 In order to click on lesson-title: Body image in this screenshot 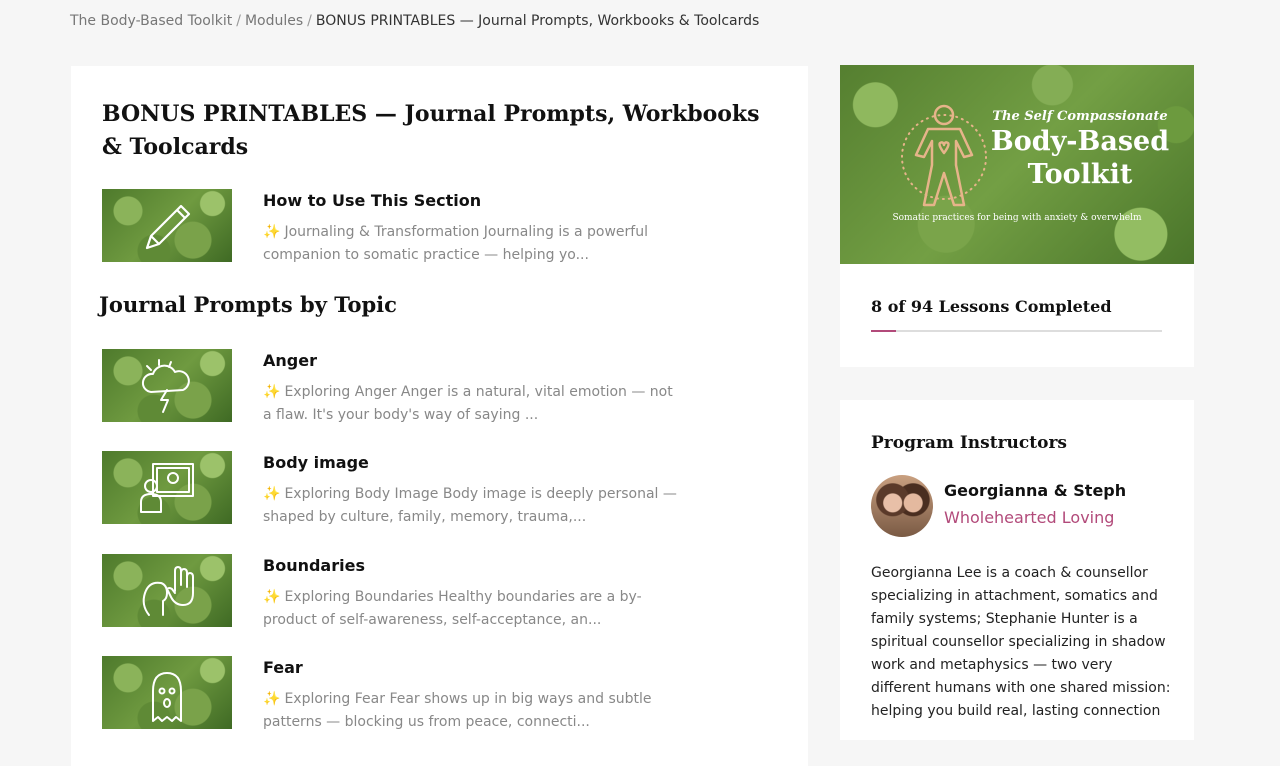, I will do `click(316, 462)`.